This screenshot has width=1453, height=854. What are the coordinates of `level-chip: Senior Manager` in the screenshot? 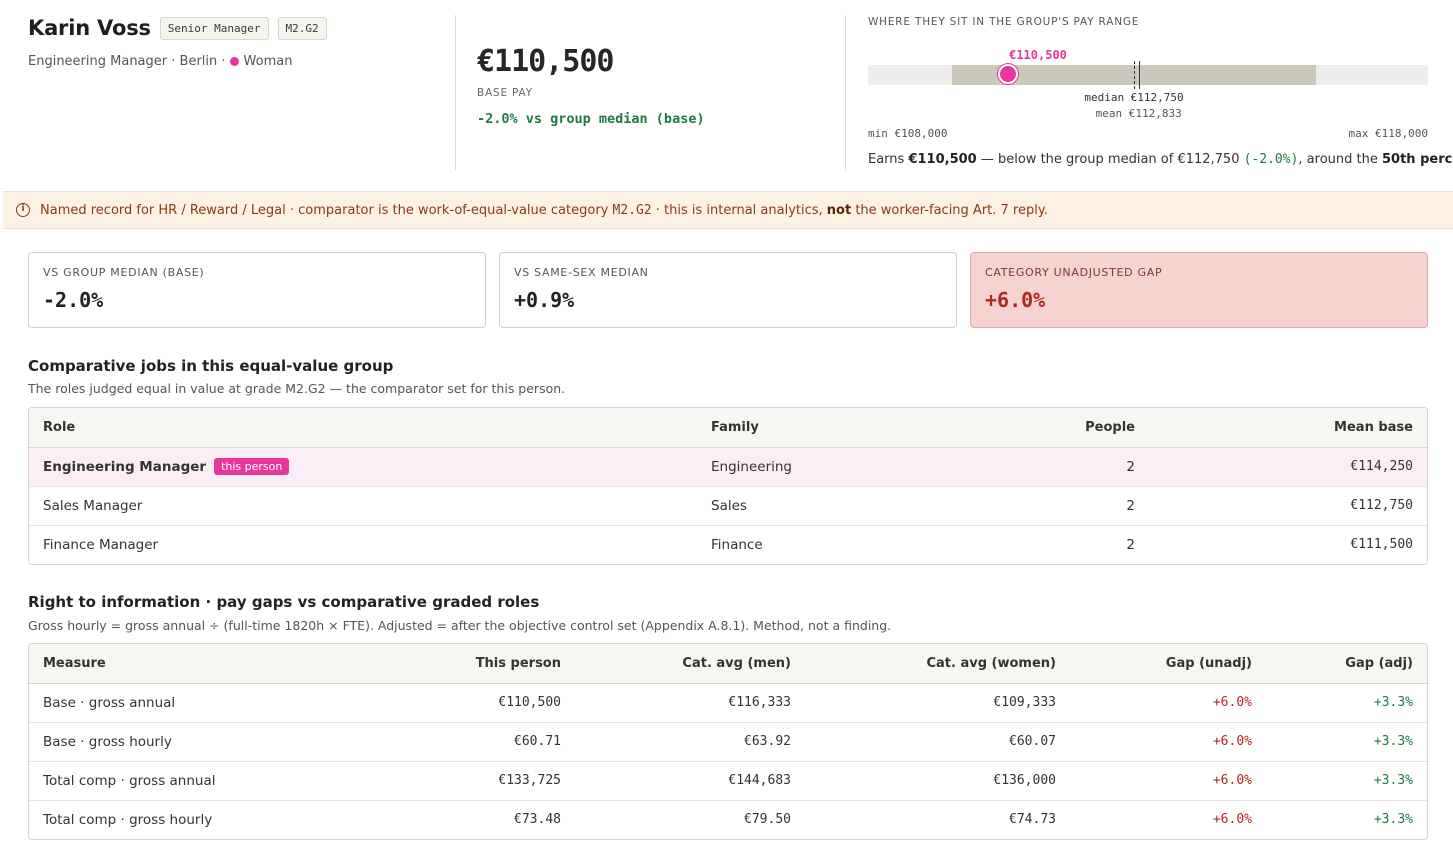 It's located at (214, 28).